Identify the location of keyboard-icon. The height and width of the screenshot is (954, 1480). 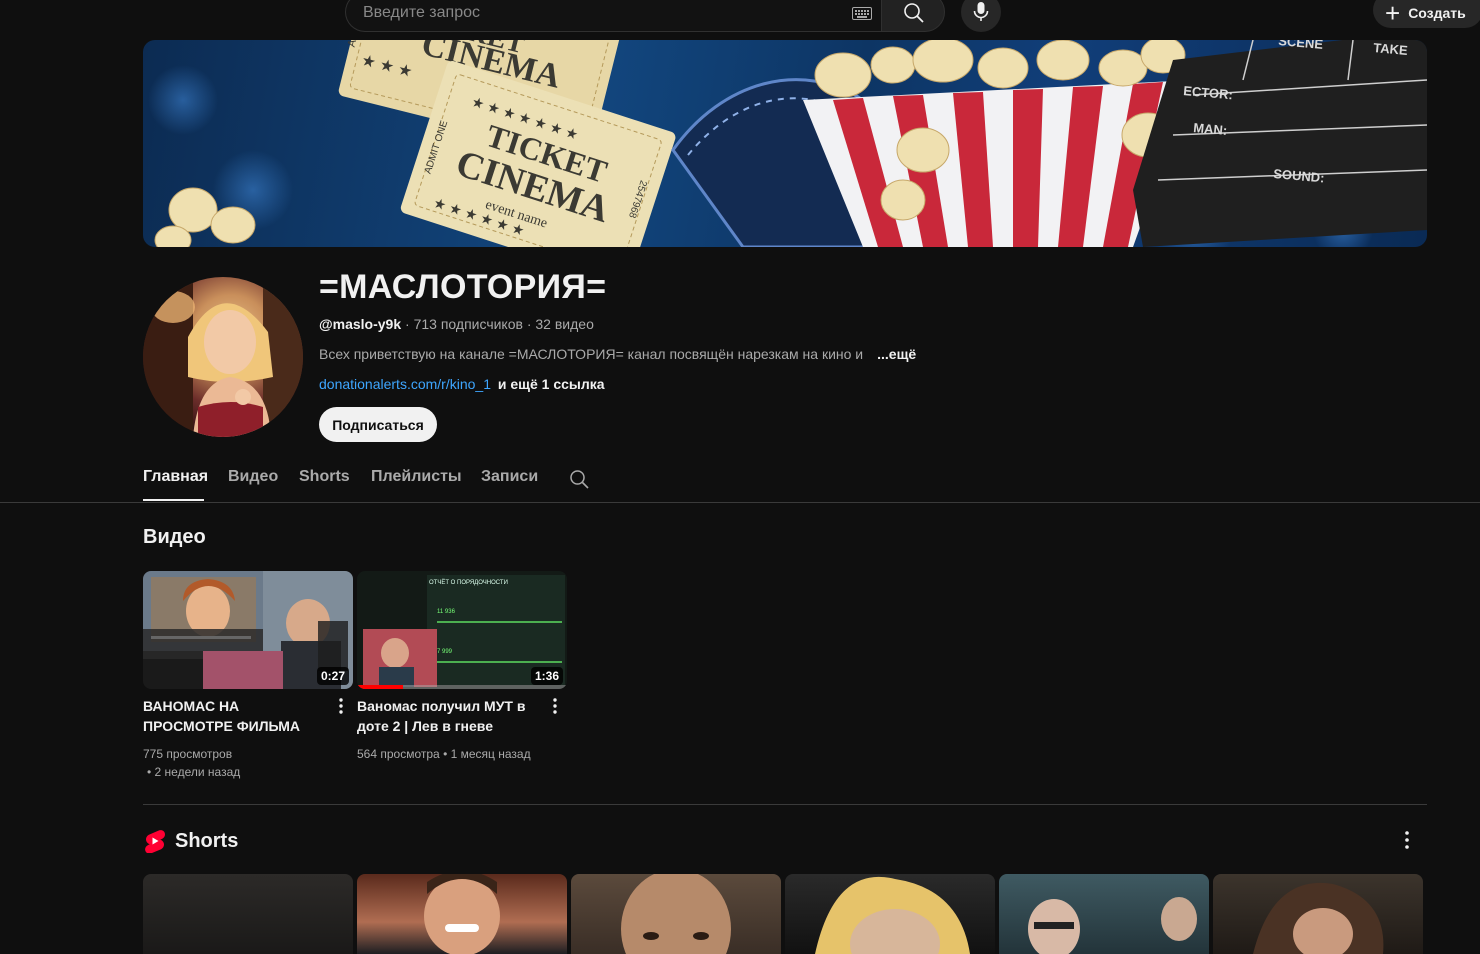
(862, 13).